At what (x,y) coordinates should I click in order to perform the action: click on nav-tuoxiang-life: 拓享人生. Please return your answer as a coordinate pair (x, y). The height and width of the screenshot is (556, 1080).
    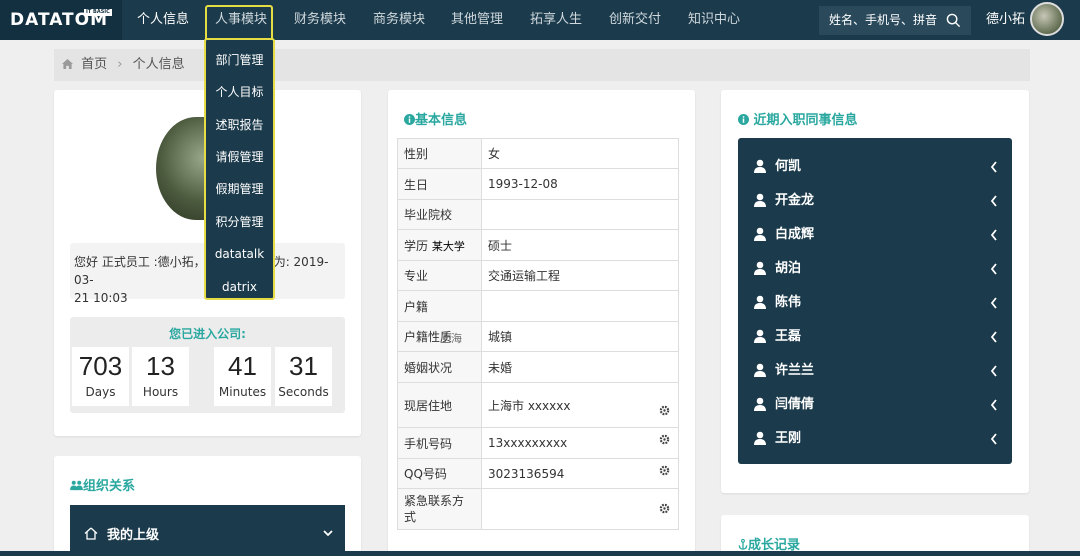
    Looking at the image, I should click on (556, 20).